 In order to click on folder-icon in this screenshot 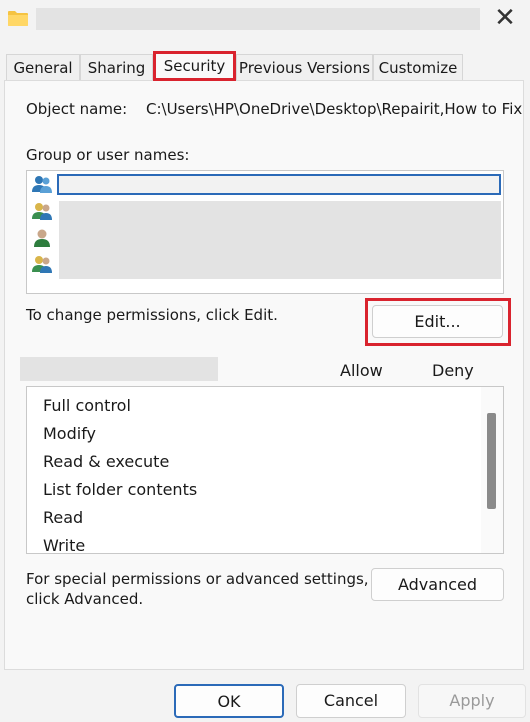, I will do `click(18, 18)`.